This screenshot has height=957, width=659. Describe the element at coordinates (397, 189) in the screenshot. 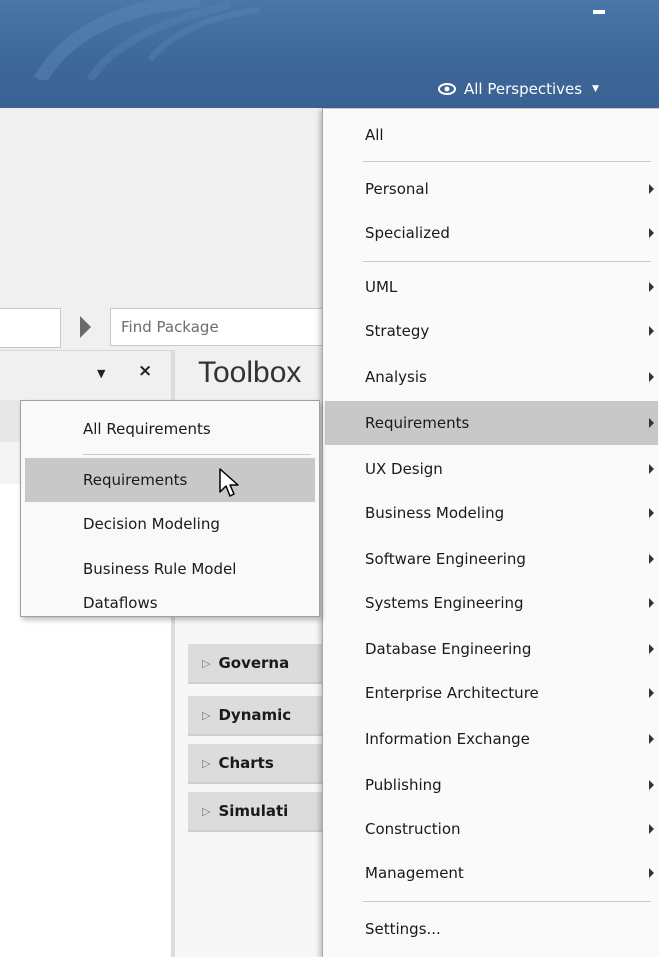

I see `menu-item-label: Personal` at that location.